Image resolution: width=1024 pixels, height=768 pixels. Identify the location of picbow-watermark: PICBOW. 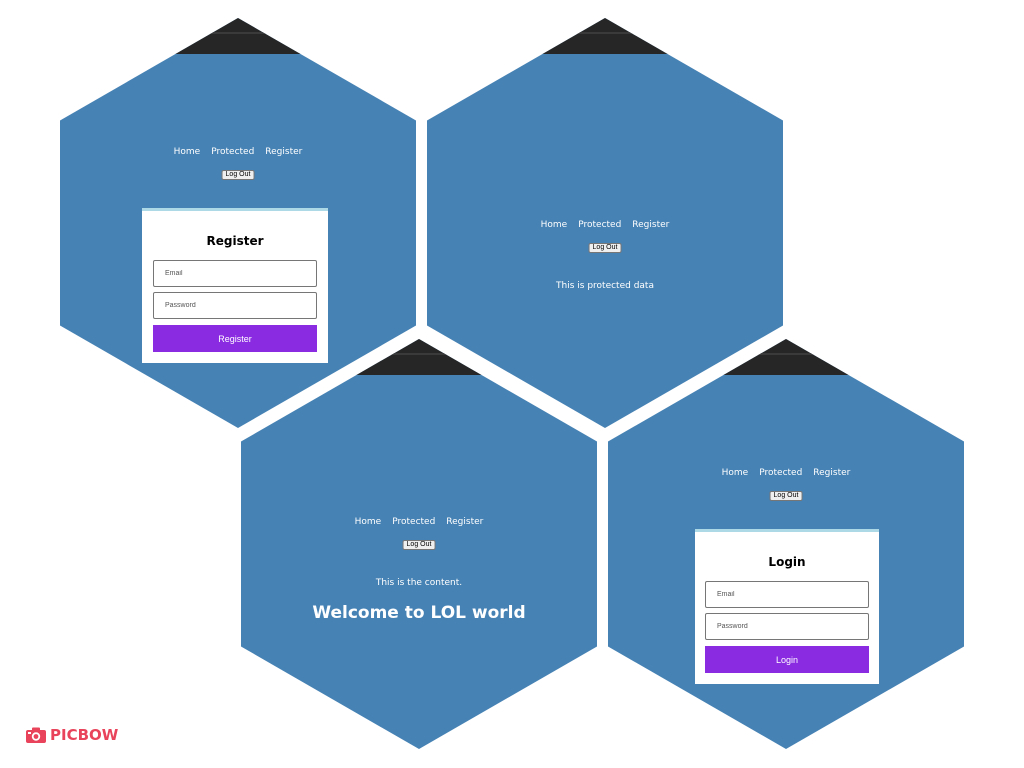
(71, 735).